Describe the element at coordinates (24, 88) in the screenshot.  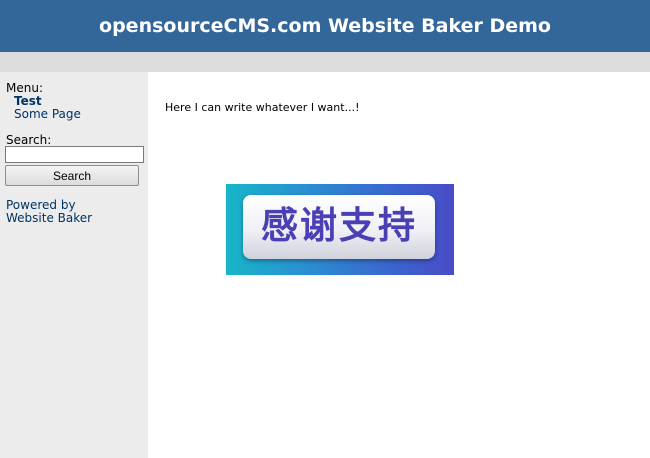
I see `menu-heading: Menu:` at that location.